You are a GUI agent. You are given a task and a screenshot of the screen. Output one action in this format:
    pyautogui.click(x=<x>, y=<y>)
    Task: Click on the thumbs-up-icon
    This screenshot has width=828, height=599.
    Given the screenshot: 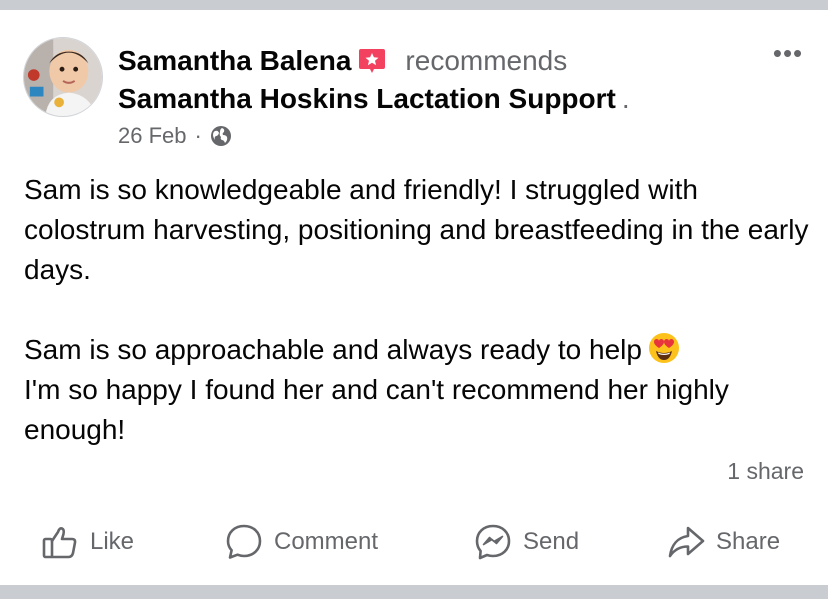 What is the action you would take?
    pyautogui.click(x=60, y=542)
    